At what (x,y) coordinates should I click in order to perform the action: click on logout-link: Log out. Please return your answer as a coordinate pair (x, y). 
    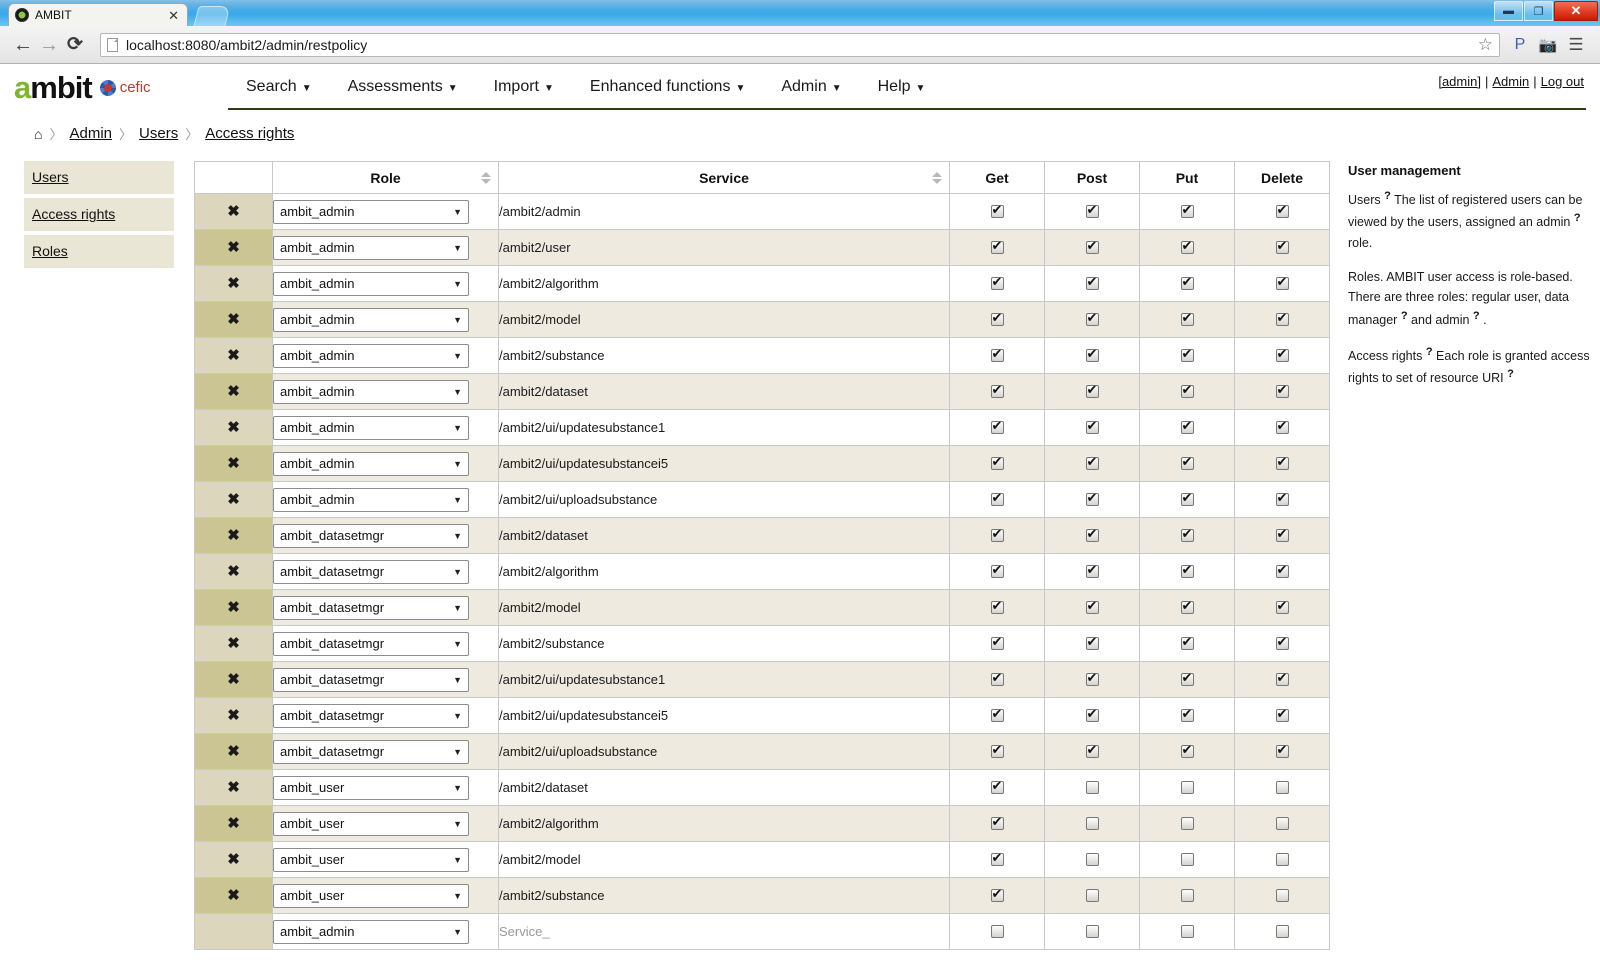
    Looking at the image, I should click on (1562, 81).